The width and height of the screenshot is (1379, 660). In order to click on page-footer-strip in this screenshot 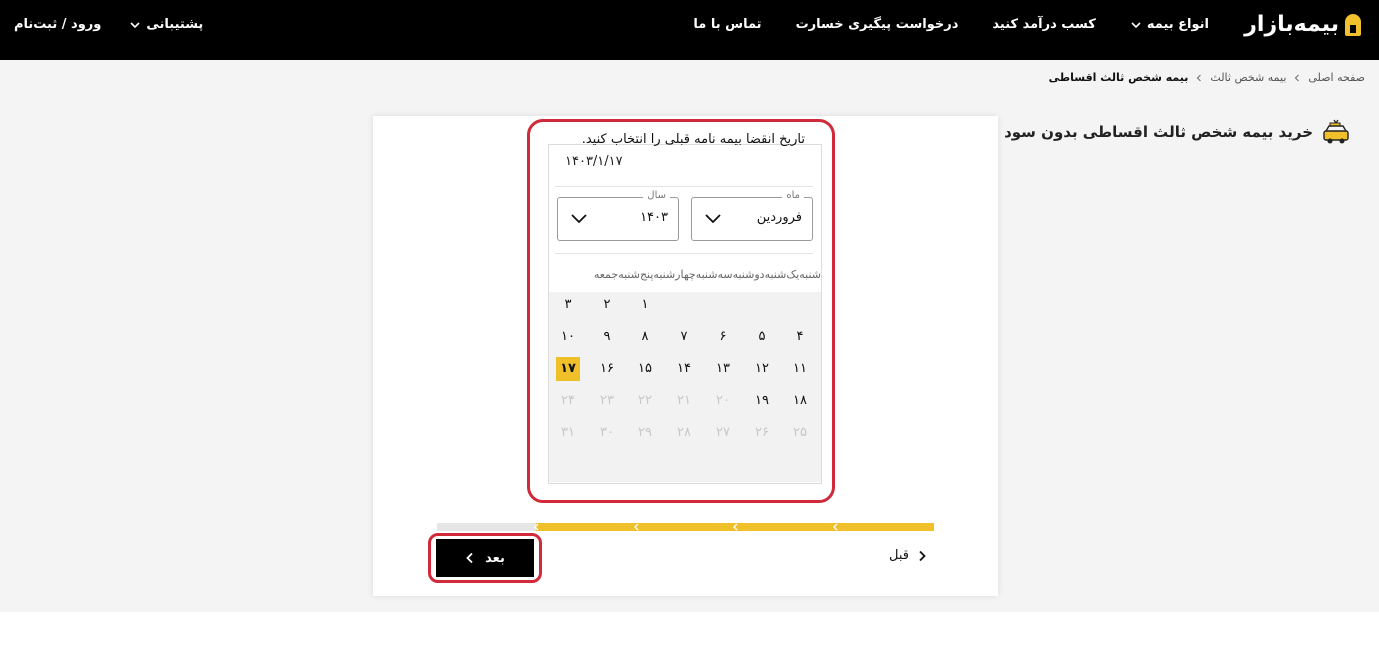, I will do `click(689, 636)`.